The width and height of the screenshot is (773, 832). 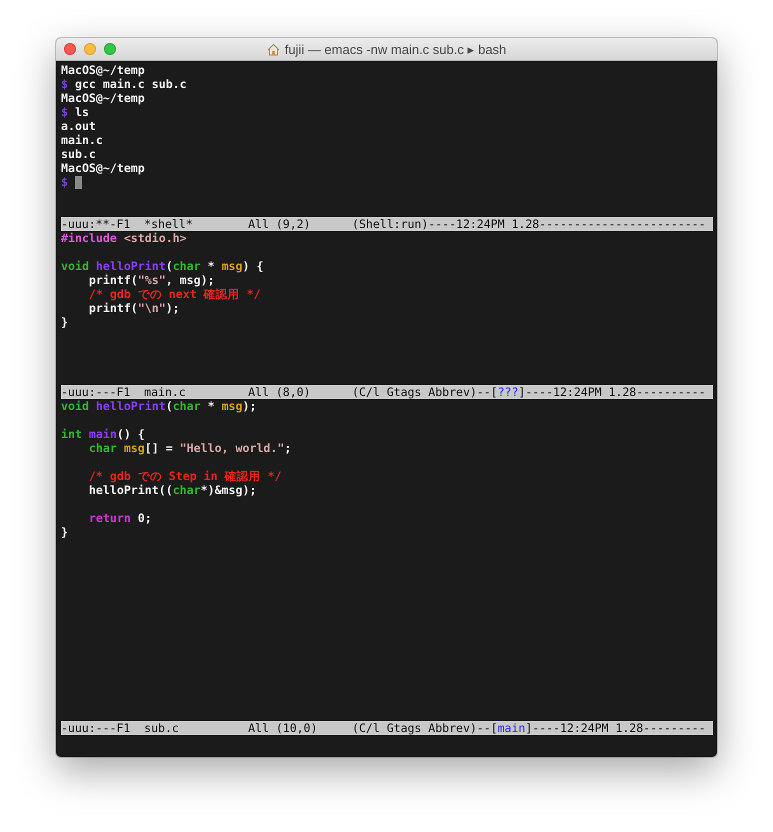 What do you see at coordinates (124, 84) in the screenshot?
I see `code-line: $ gcc main.c sub.c` at bounding box center [124, 84].